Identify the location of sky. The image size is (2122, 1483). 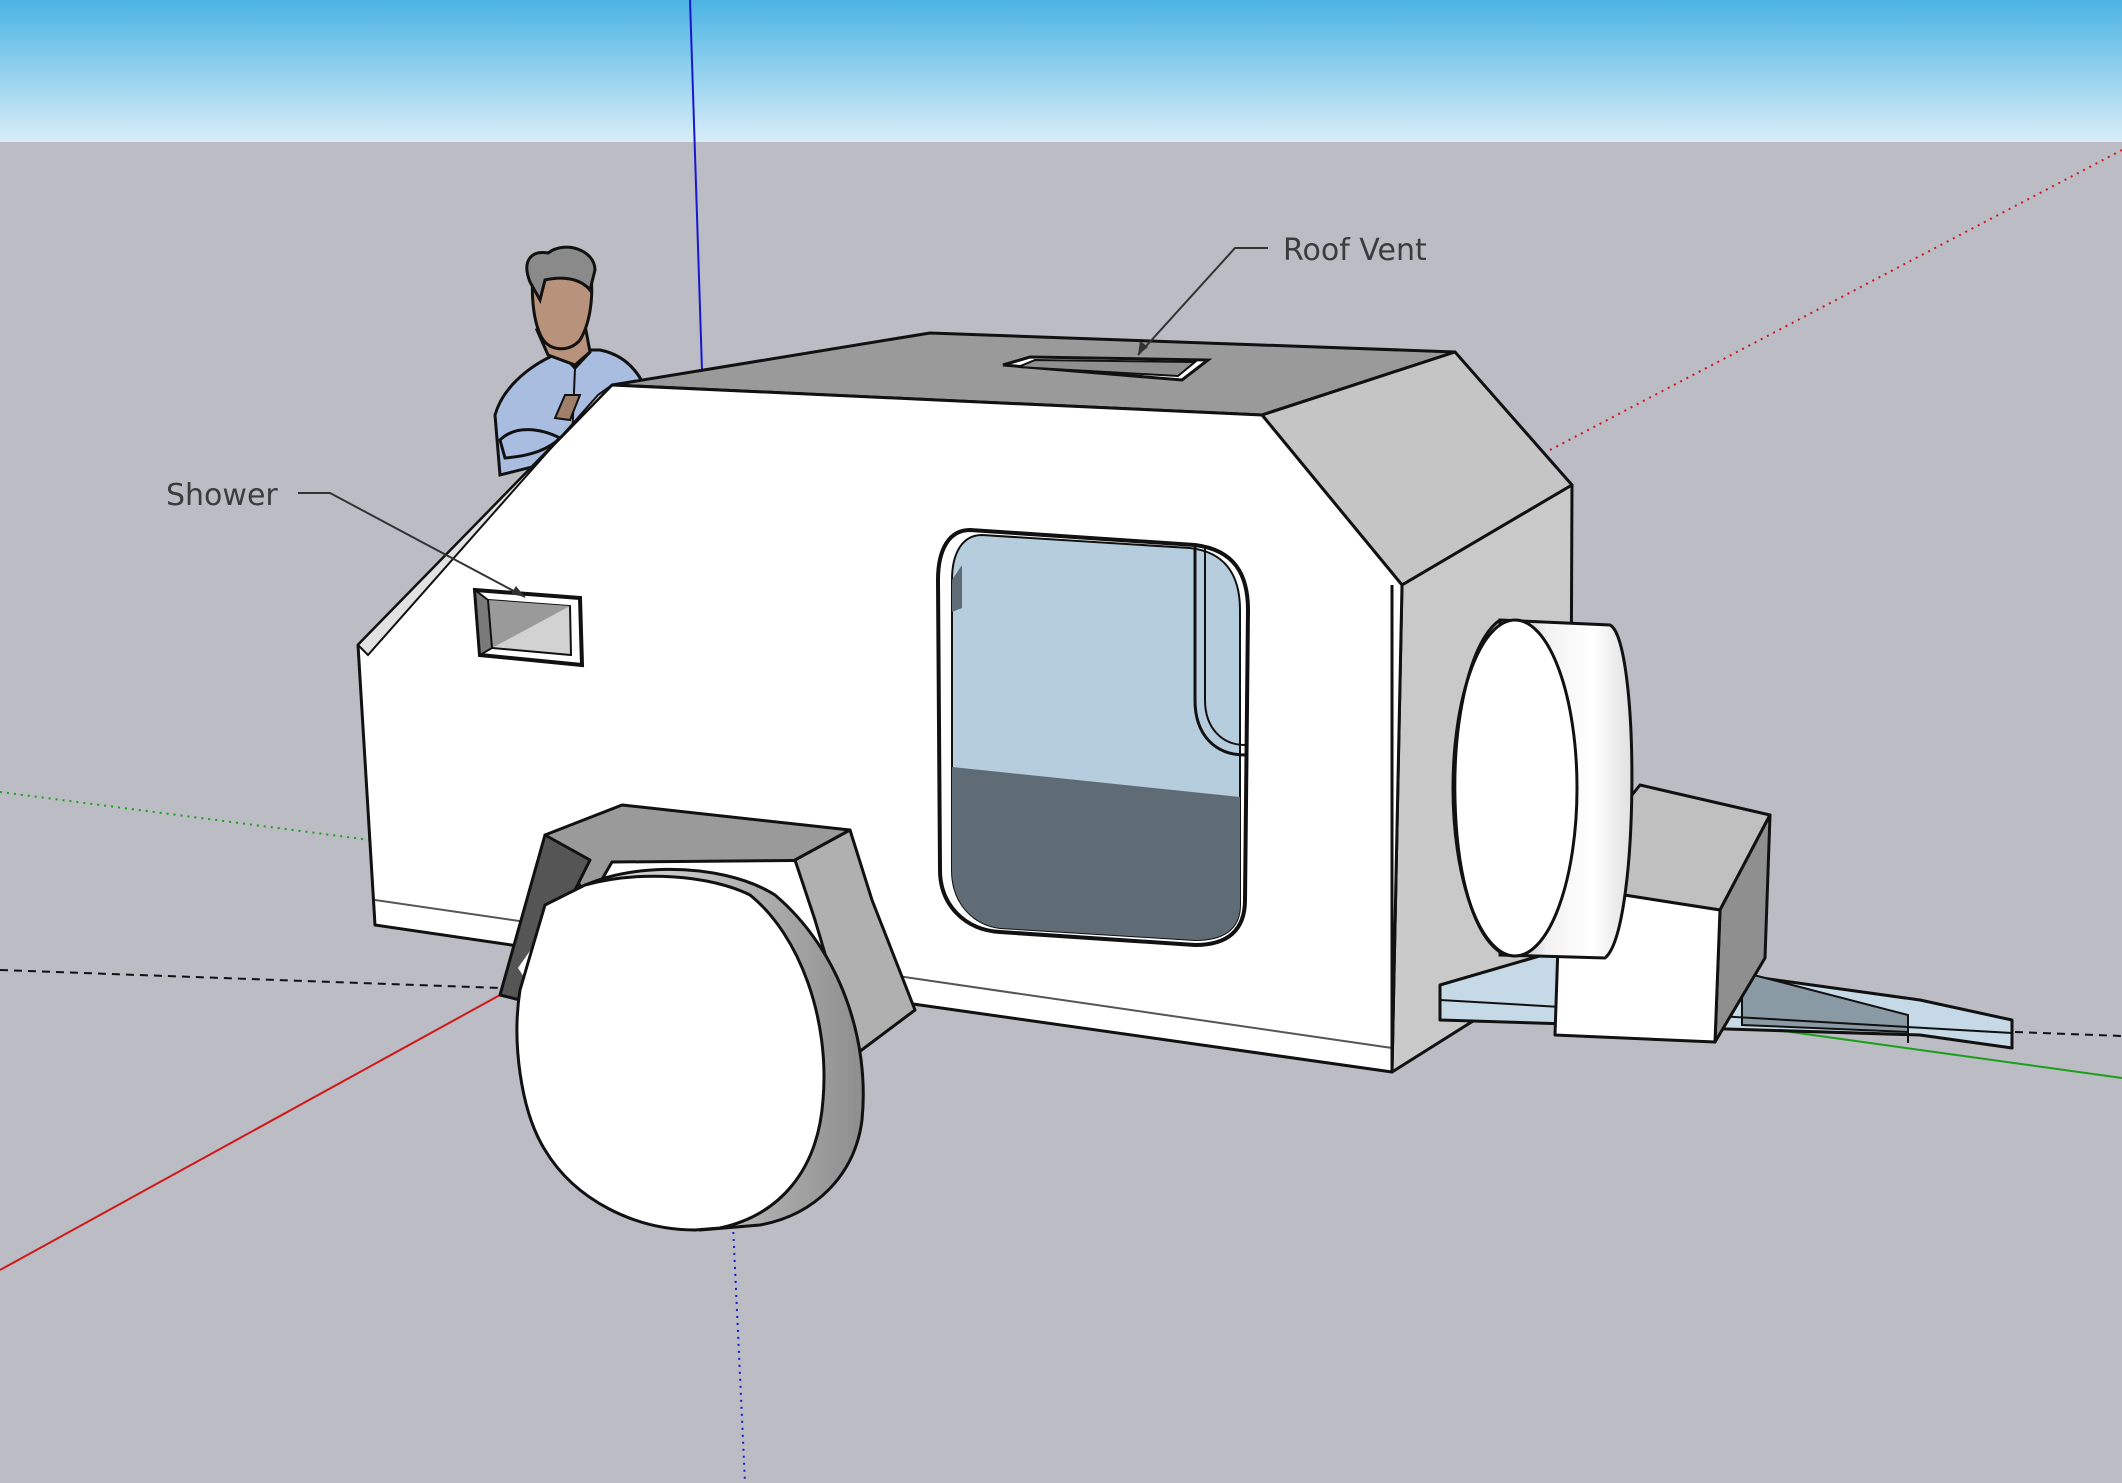
(1061, 71).